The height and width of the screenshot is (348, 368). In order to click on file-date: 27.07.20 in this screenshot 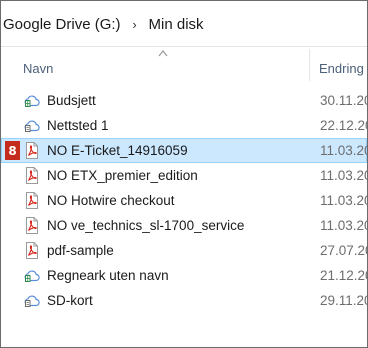, I will do `click(344, 250)`.